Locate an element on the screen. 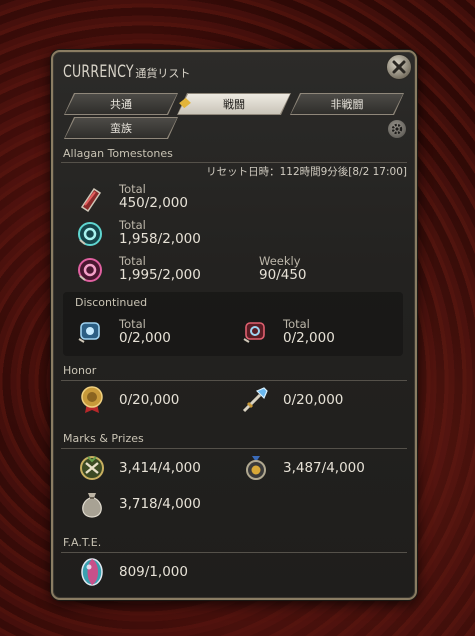 The height and width of the screenshot is (636, 475). tomestone-3-label: Total is located at coordinates (132, 261).